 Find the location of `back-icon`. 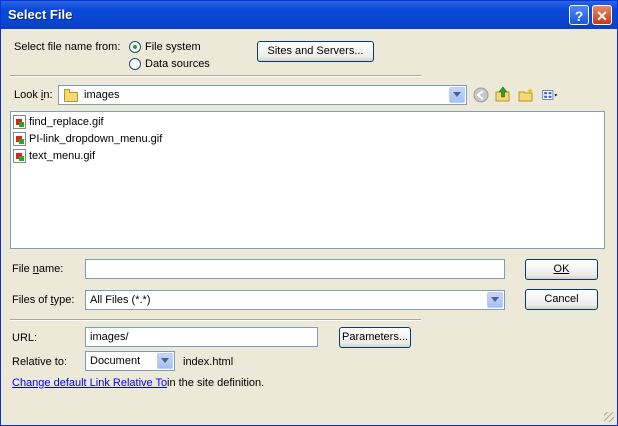

back-icon is located at coordinates (481, 95).